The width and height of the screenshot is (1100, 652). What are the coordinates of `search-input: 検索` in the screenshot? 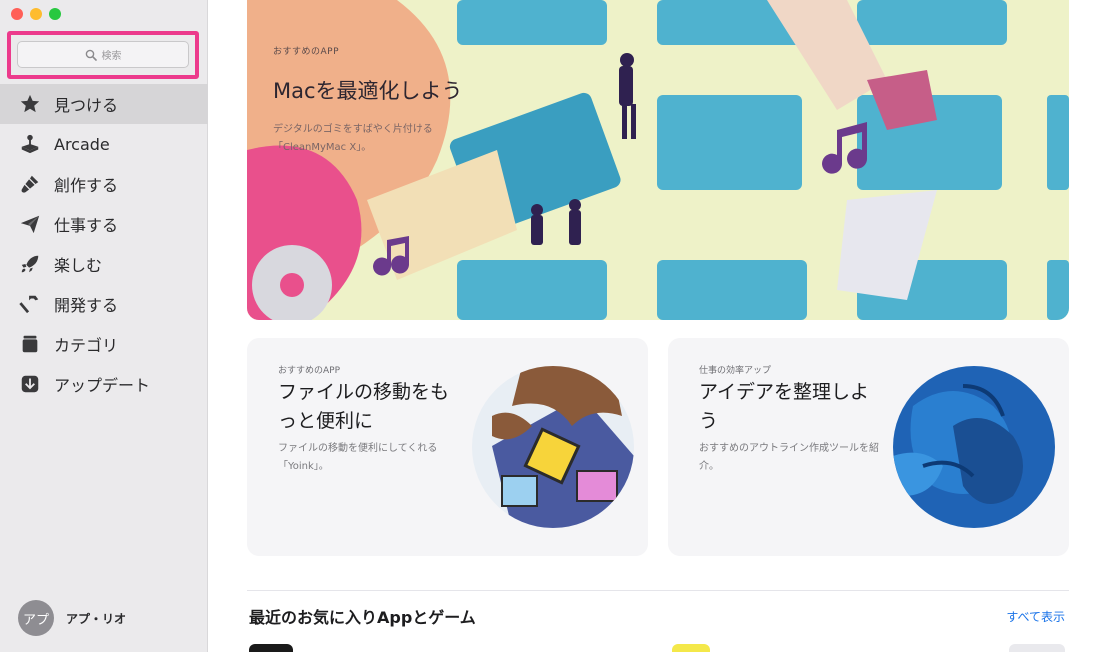 It's located at (103, 54).